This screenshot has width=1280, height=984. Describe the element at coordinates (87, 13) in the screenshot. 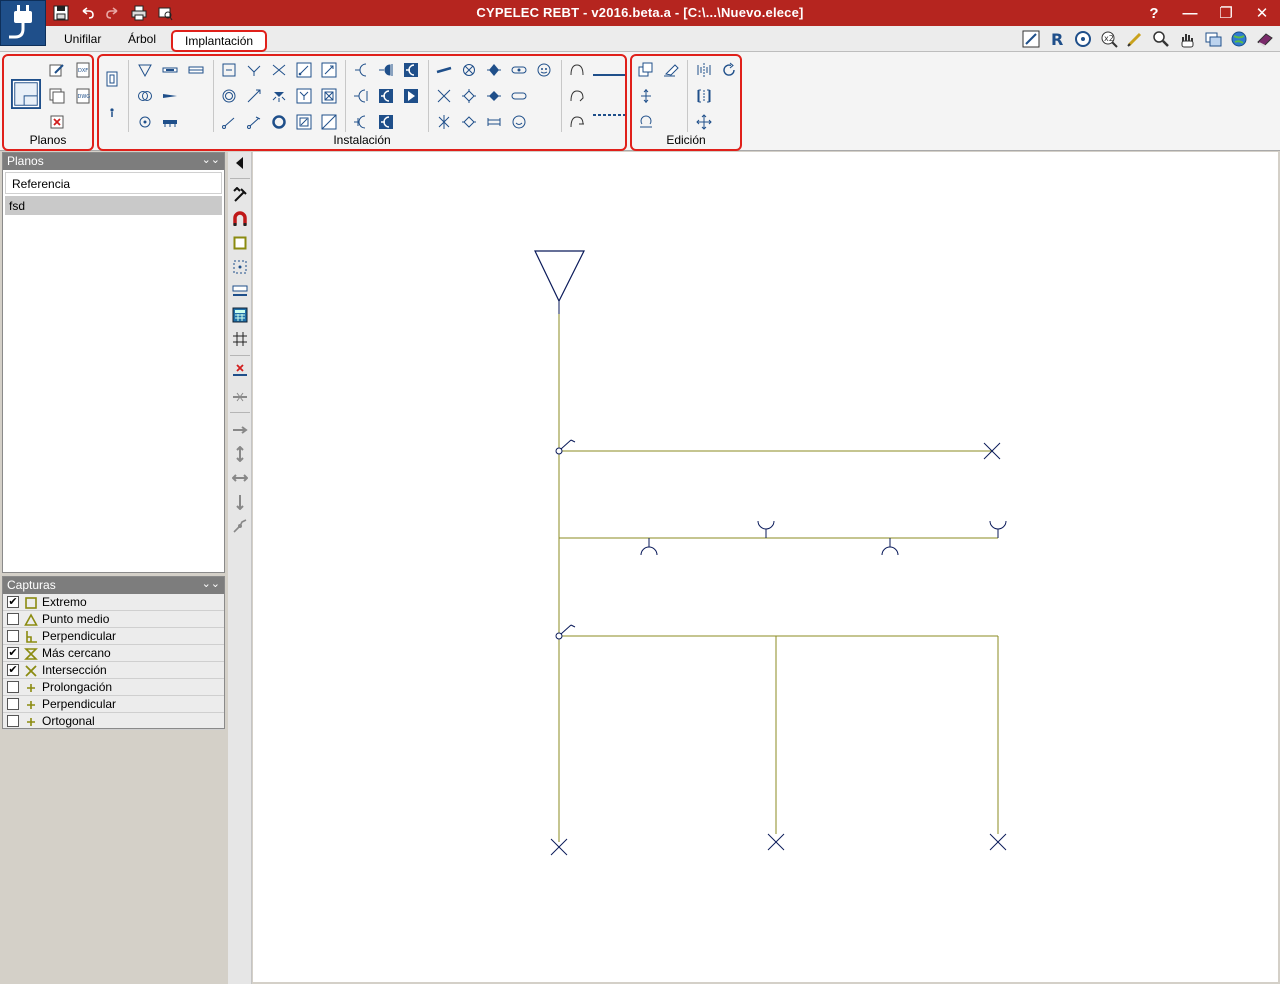

I see `undo-button` at that location.